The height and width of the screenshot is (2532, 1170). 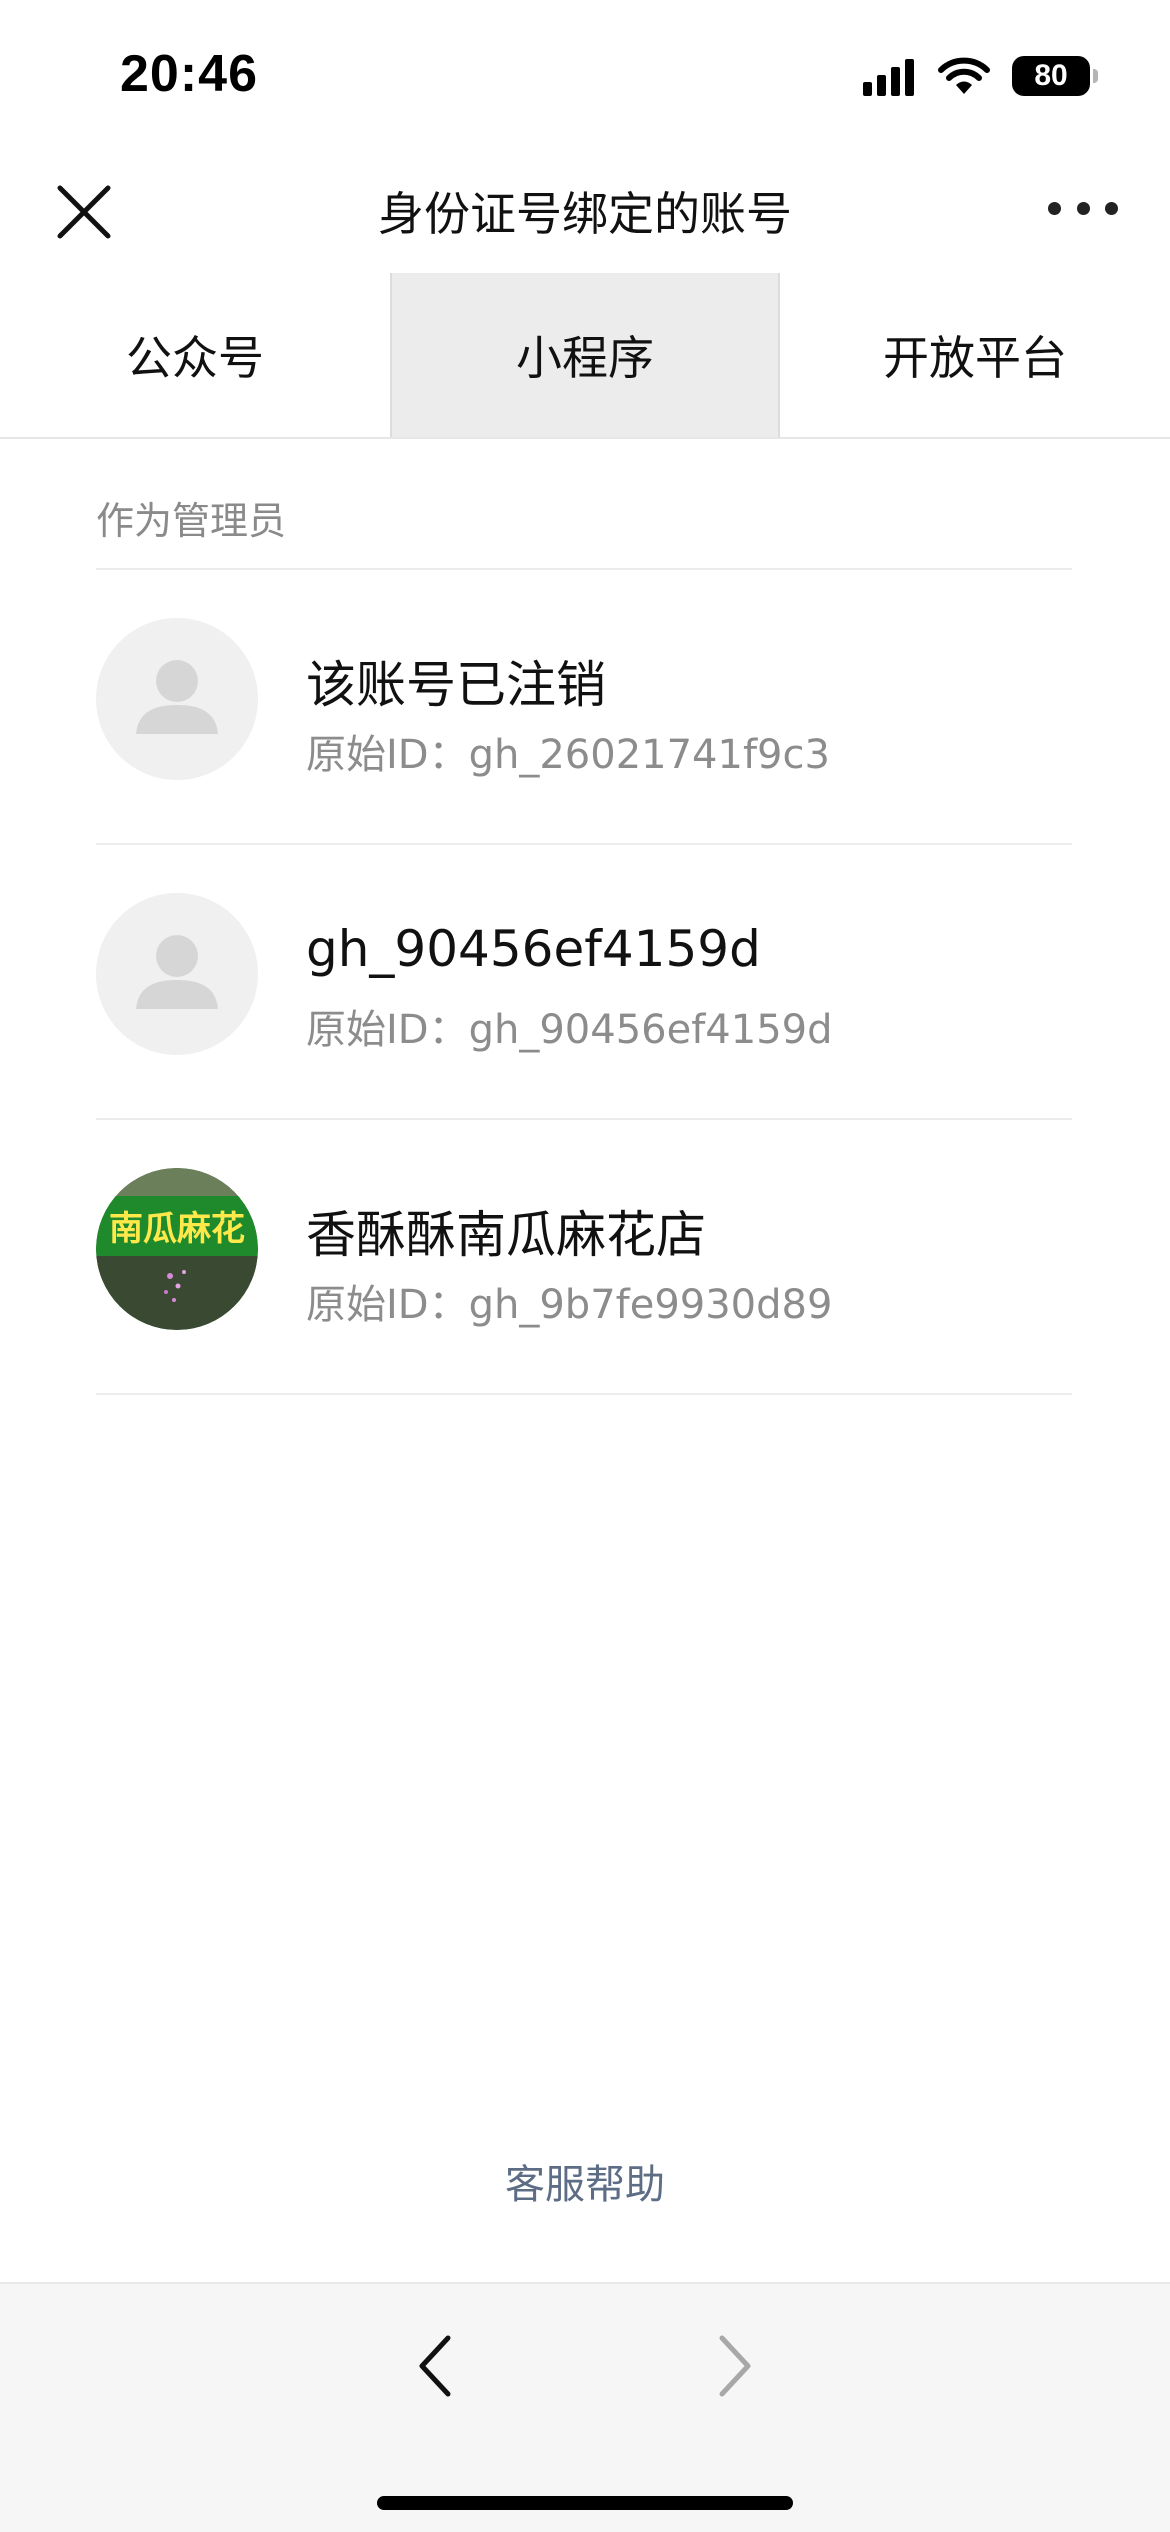 I want to click on status-bar: 20:46 80, so click(x=585, y=75).